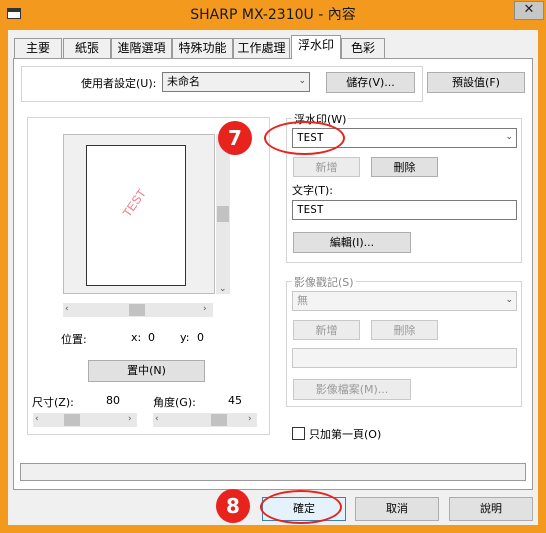  What do you see at coordinates (223, 214) in the screenshot?
I see `vertical-scrollbar-thumb` at bounding box center [223, 214].